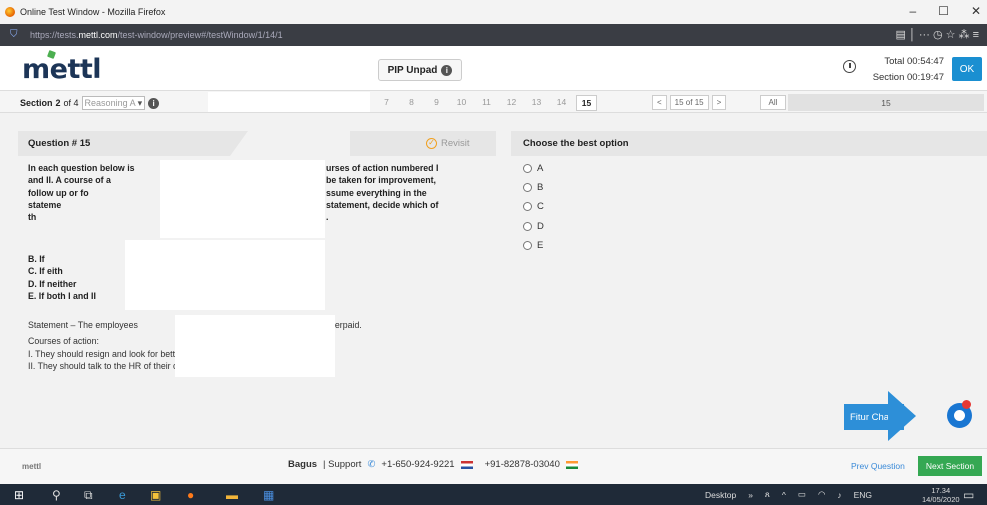 This screenshot has height=505, width=987. Describe the element at coordinates (571, 464) in the screenshot. I see `india-flag-icon` at that location.